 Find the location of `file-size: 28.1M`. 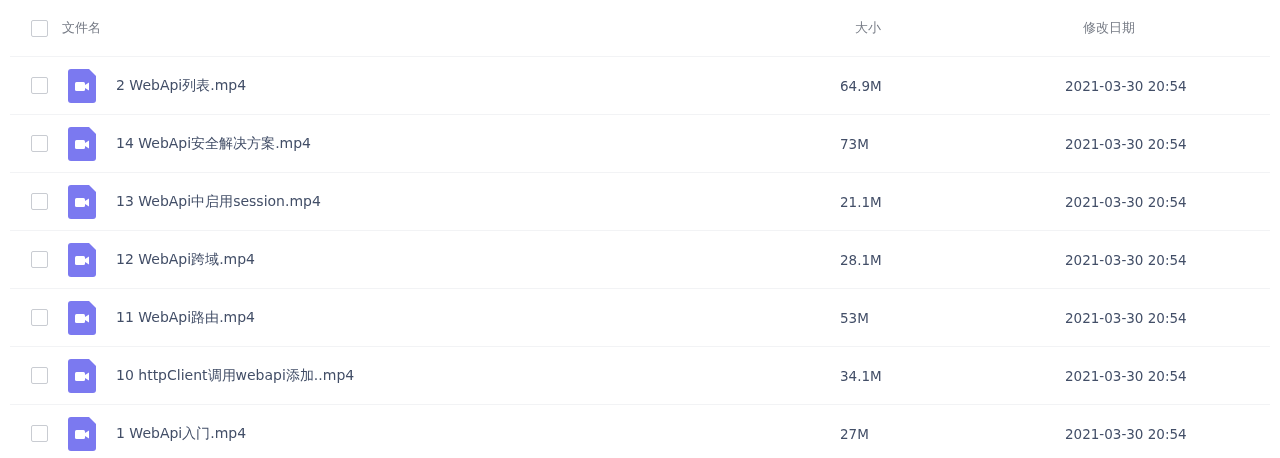

file-size: 28.1M is located at coordinates (861, 259).